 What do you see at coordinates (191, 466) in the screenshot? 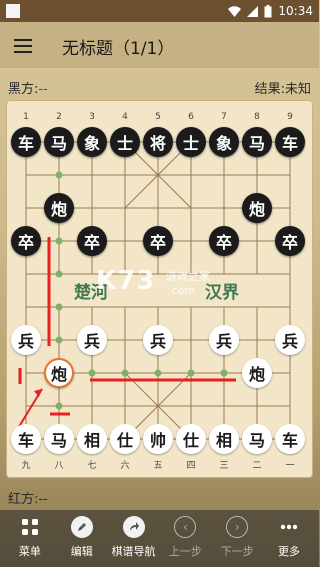
I see `file-number-bottom: 四` at bounding box center [191, 466].